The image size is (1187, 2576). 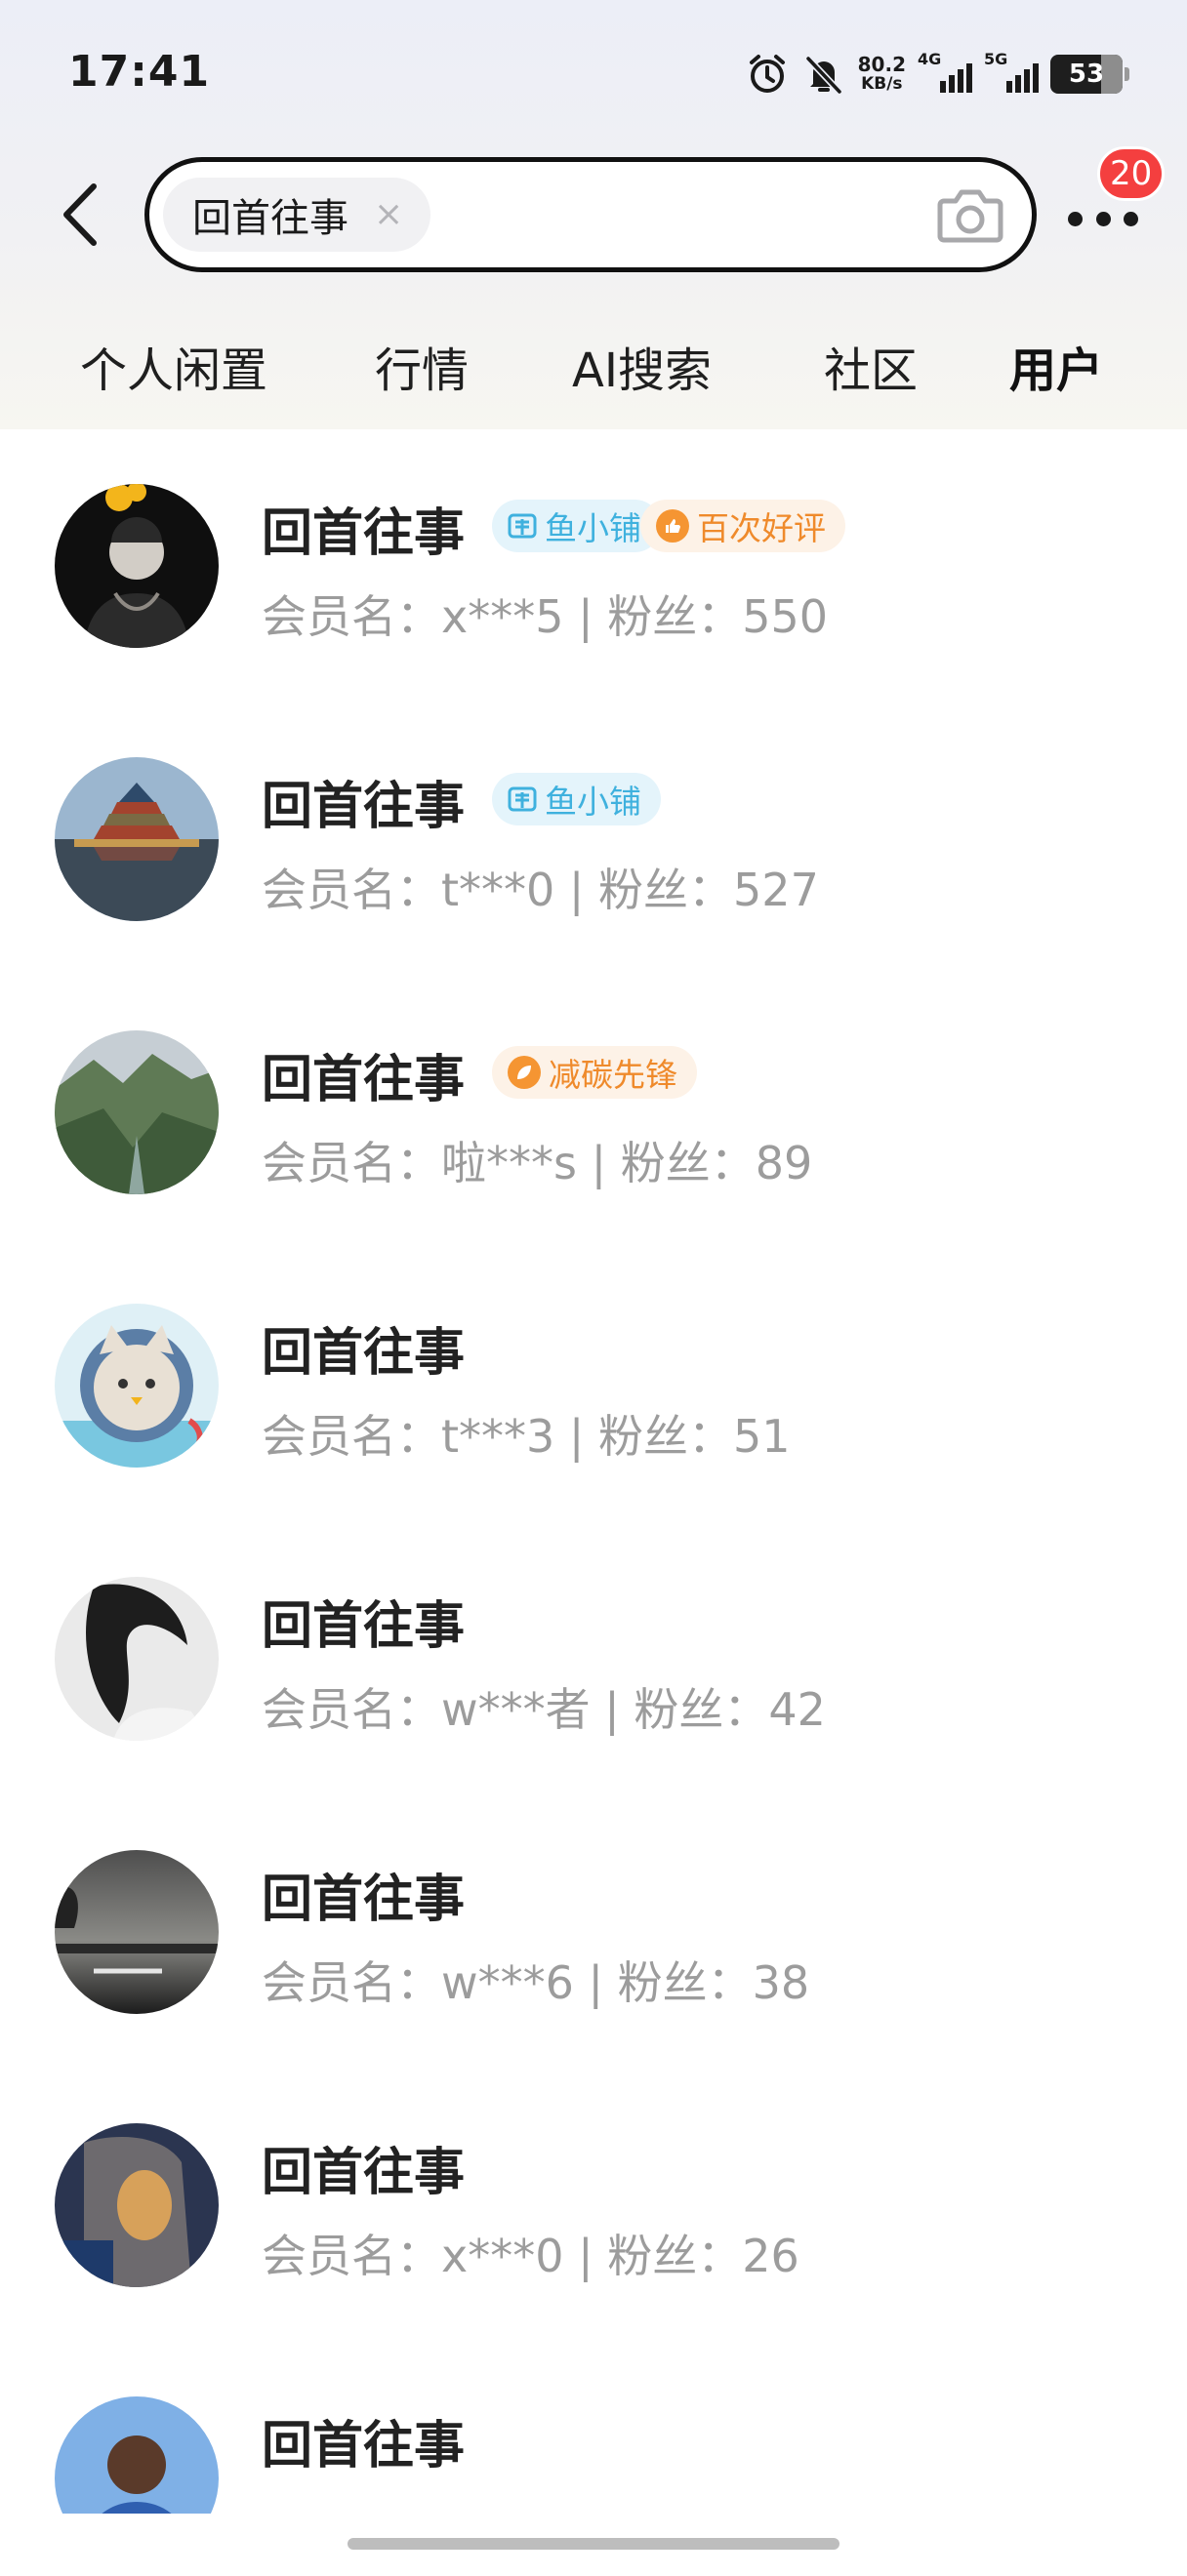 What do you see at coordinates (1086, 74) in the screenshot?
I see `battery-level: 53` at bounding box center [1086, 74].